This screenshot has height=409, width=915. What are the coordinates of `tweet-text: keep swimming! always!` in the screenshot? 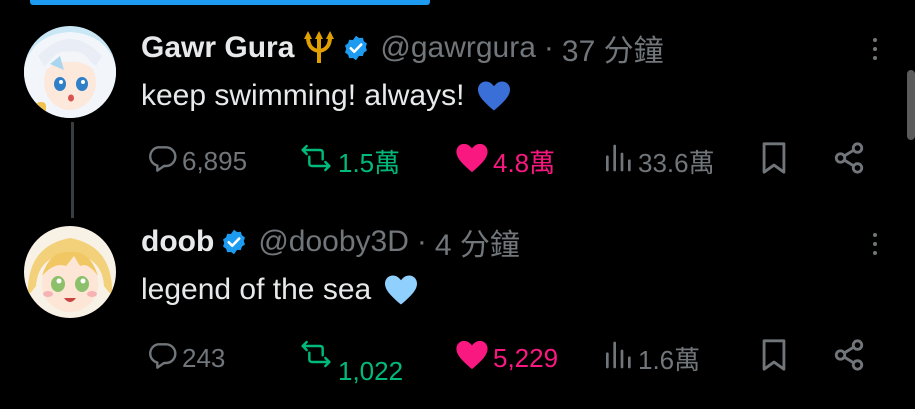 It's located at (326, 96).